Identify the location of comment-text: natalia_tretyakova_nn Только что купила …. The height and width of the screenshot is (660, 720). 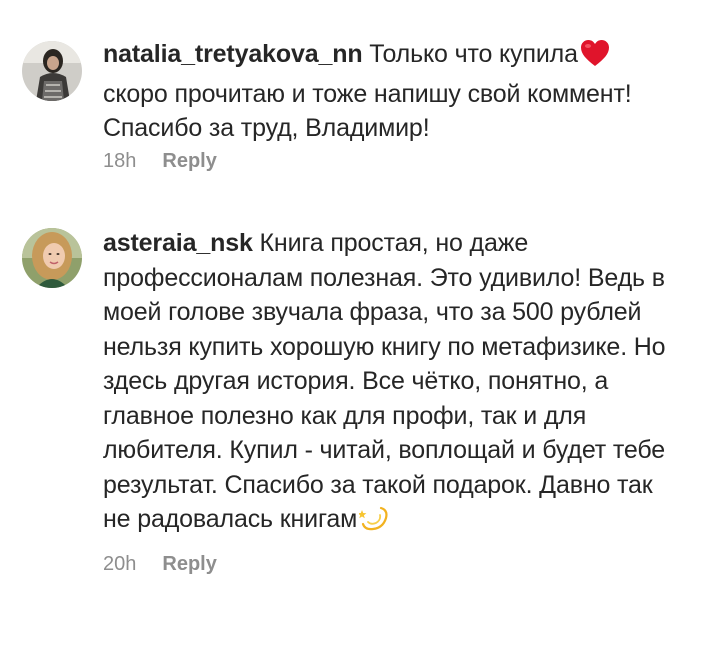
(388, 91).